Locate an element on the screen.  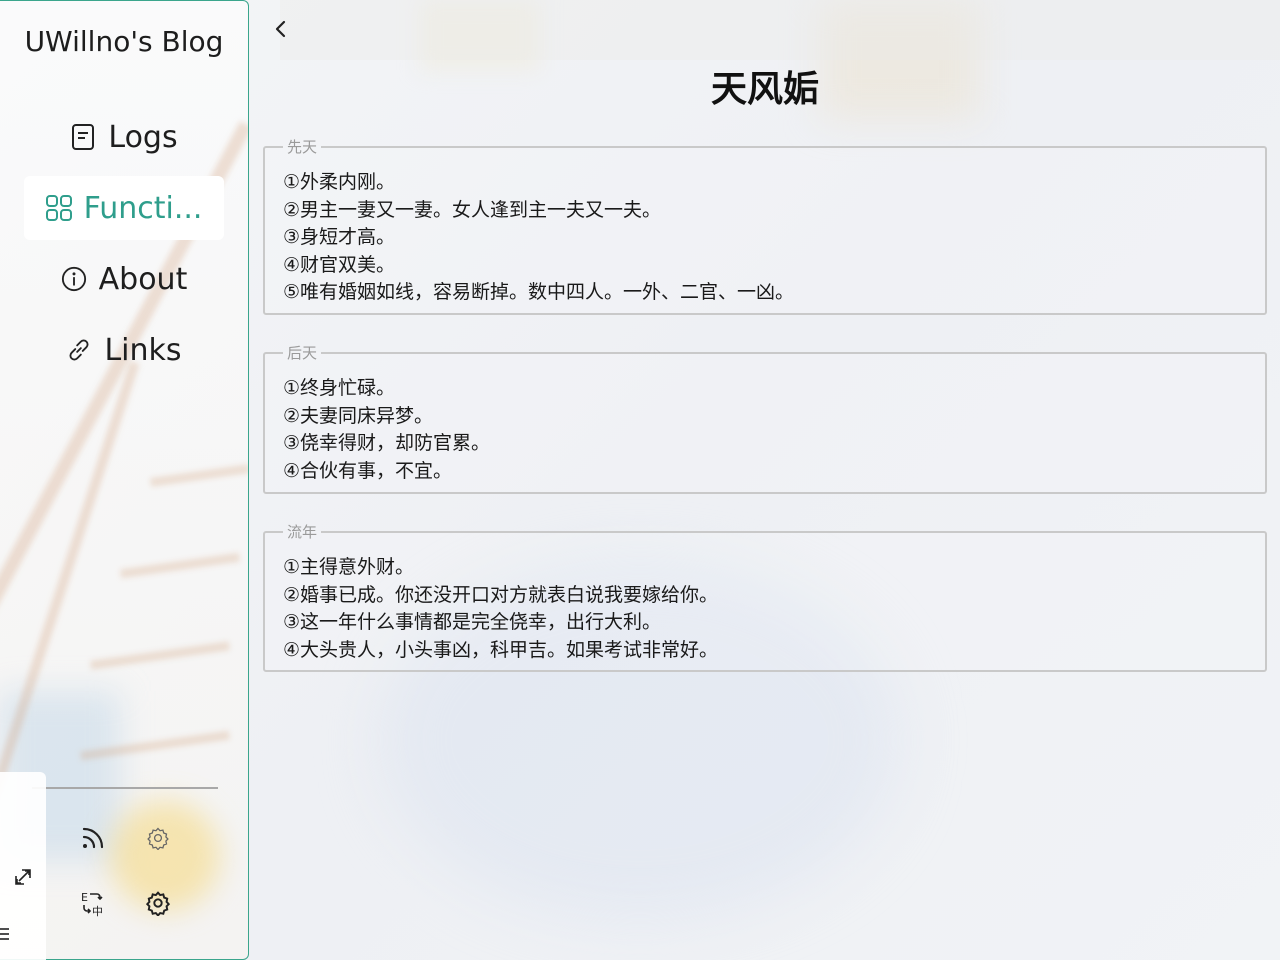
nav-item-links: Links is located at coordinates (124, 350).